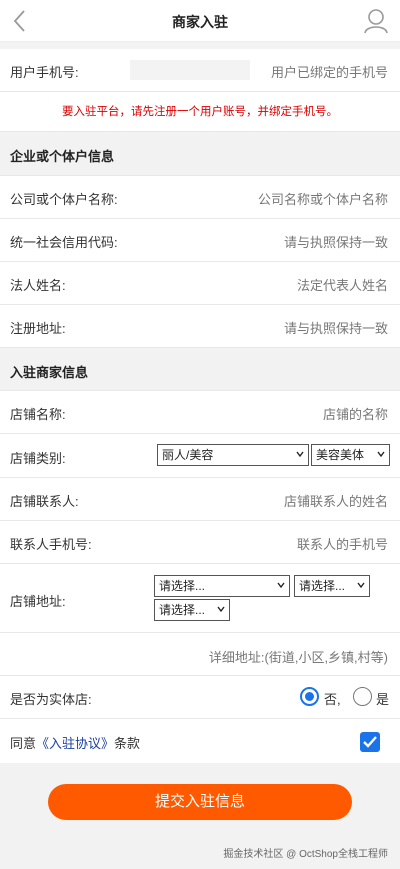 The height and width of the screenshot is (869, 400). Describe the element at coordinates (383, 699) in the screenshot. I see `radio-yes-label: 是` at that location.